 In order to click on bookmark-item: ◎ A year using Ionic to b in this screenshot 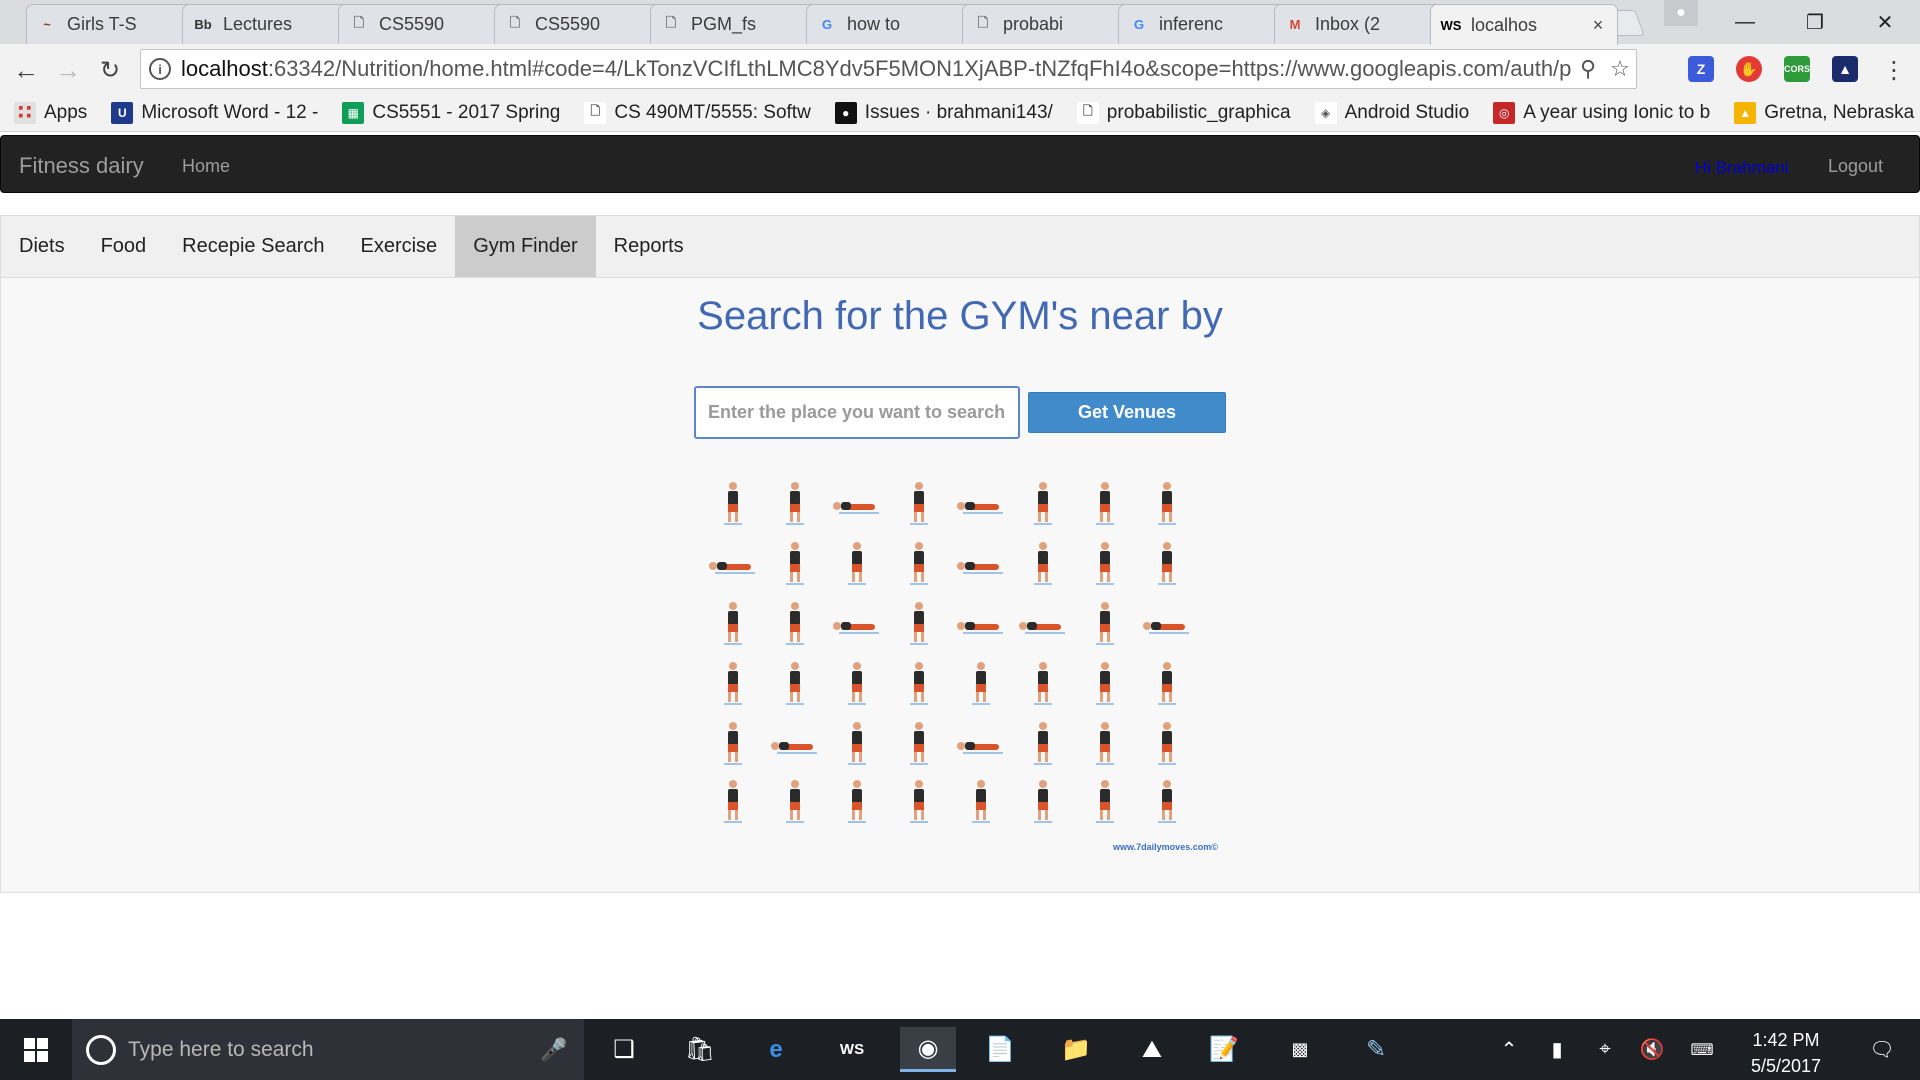, I will do `click(1602, 112)`.